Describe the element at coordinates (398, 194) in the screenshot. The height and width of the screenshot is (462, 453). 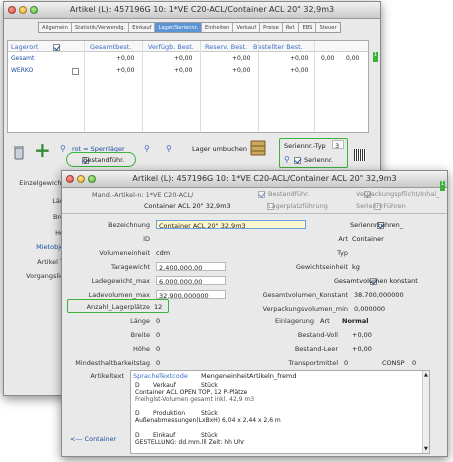
I see `verpackungspflicht-label: Verpackungspflicht/Inhal_` at that location.